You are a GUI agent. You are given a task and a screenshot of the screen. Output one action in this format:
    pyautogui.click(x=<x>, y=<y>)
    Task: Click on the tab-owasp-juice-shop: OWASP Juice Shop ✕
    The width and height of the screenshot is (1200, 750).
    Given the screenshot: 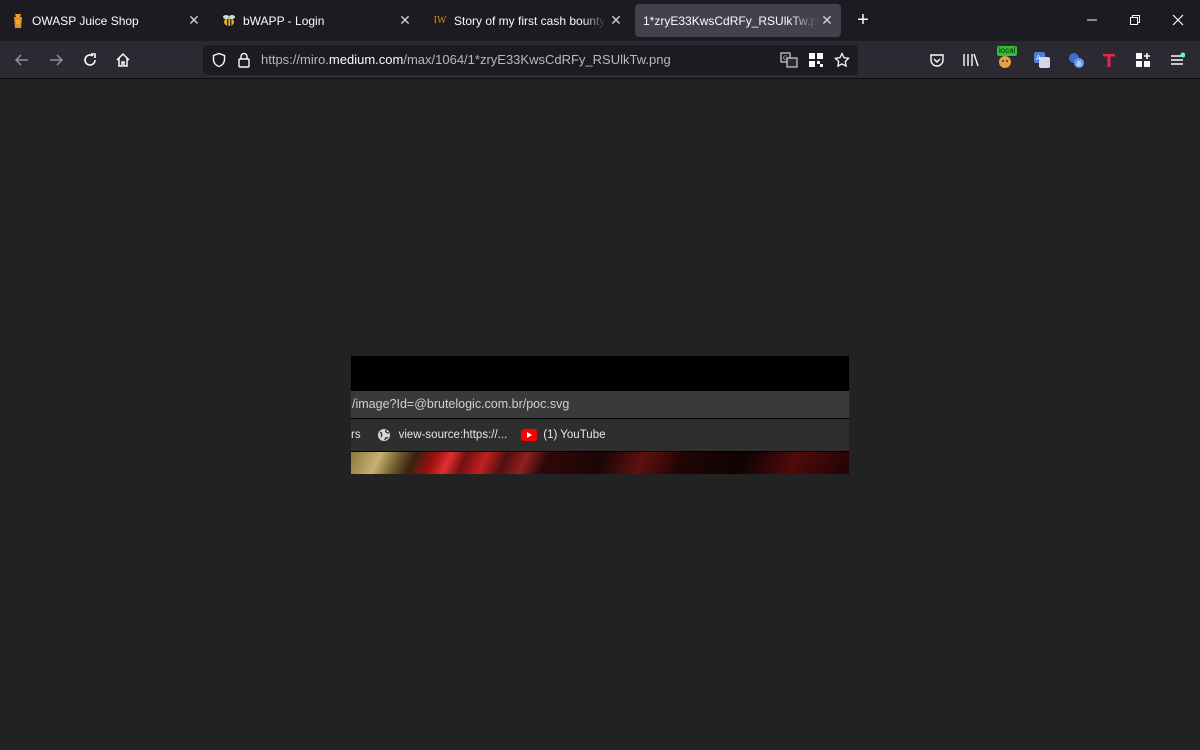 What is the action you would take?
    pyautogui.click(x=105, y=20)
    